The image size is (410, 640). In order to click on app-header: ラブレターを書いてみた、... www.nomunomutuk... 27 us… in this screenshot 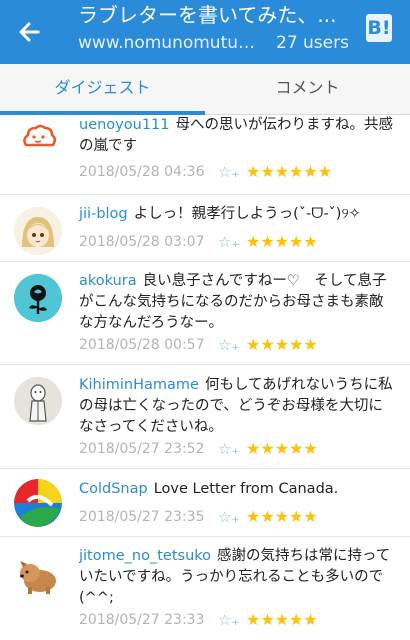, I will do `click(205, 32)`.